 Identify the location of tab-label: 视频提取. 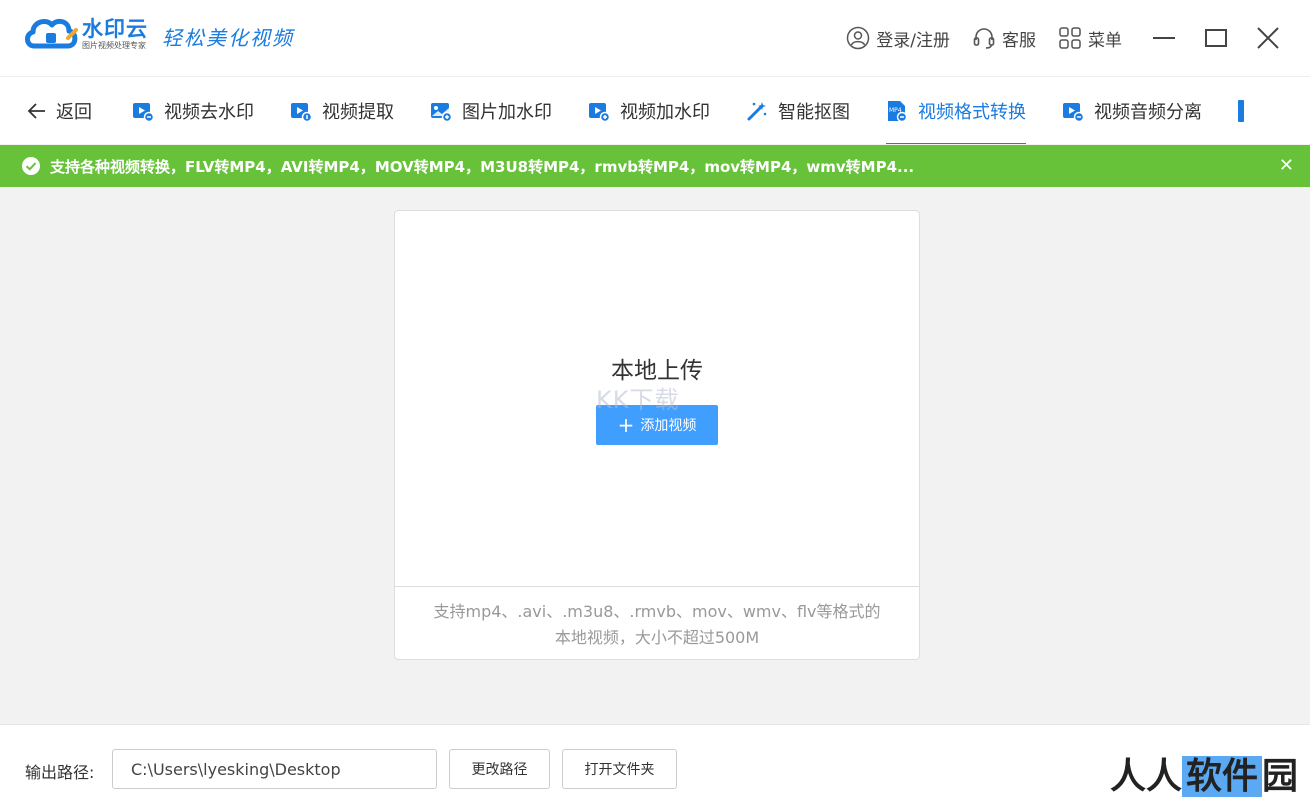
(358, 112).